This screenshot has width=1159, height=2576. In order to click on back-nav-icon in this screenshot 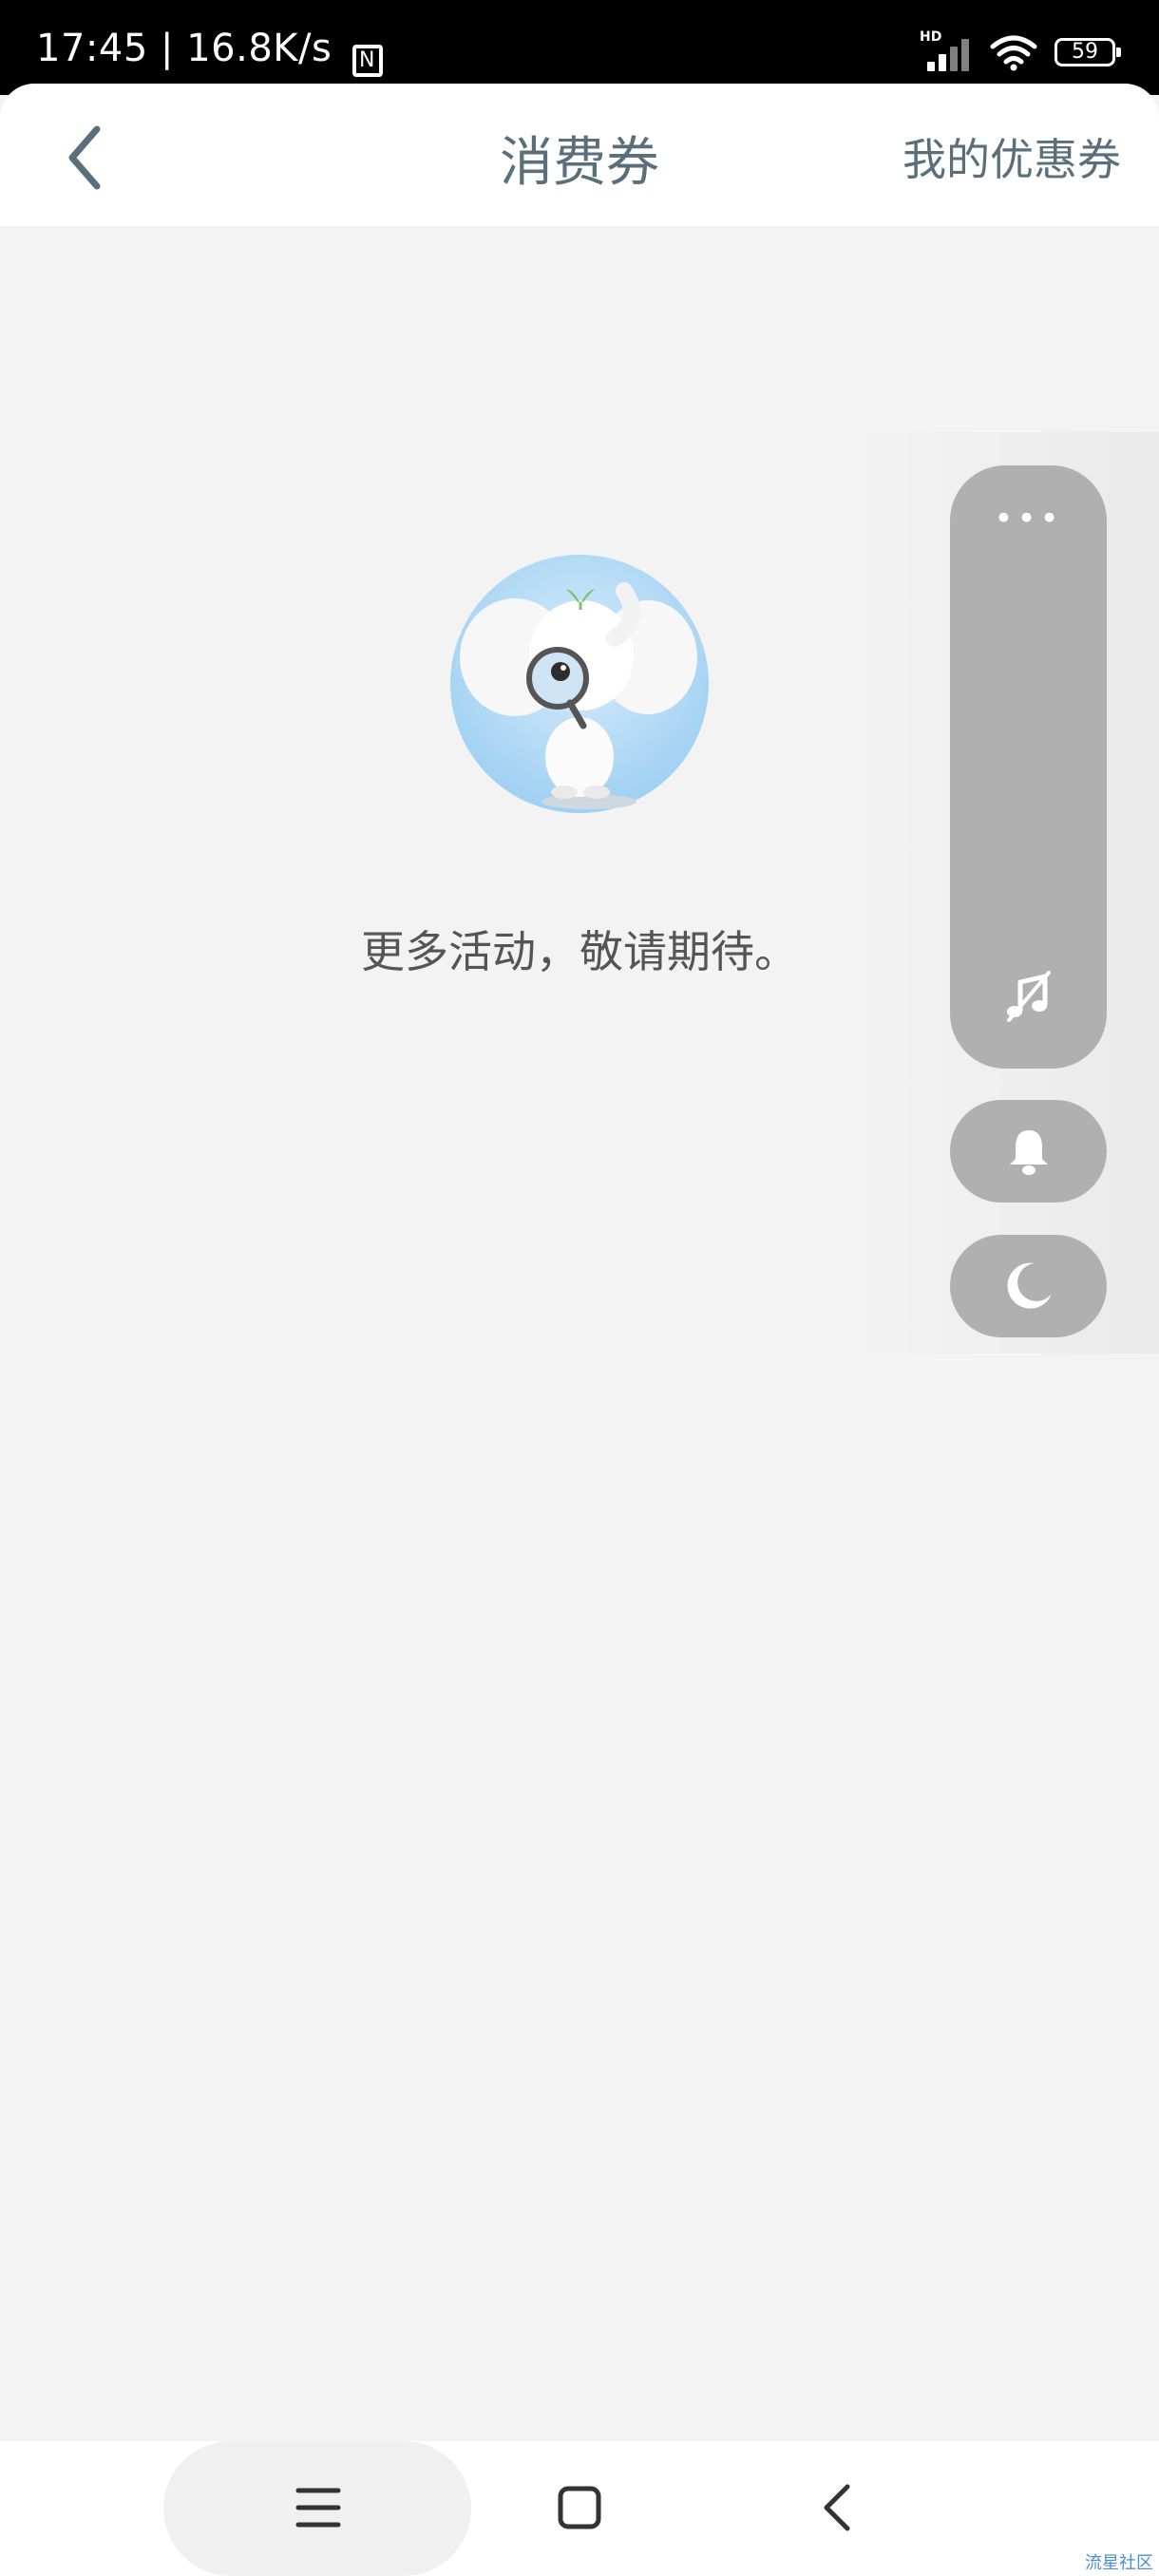, I will do `click(839, 2507)`.